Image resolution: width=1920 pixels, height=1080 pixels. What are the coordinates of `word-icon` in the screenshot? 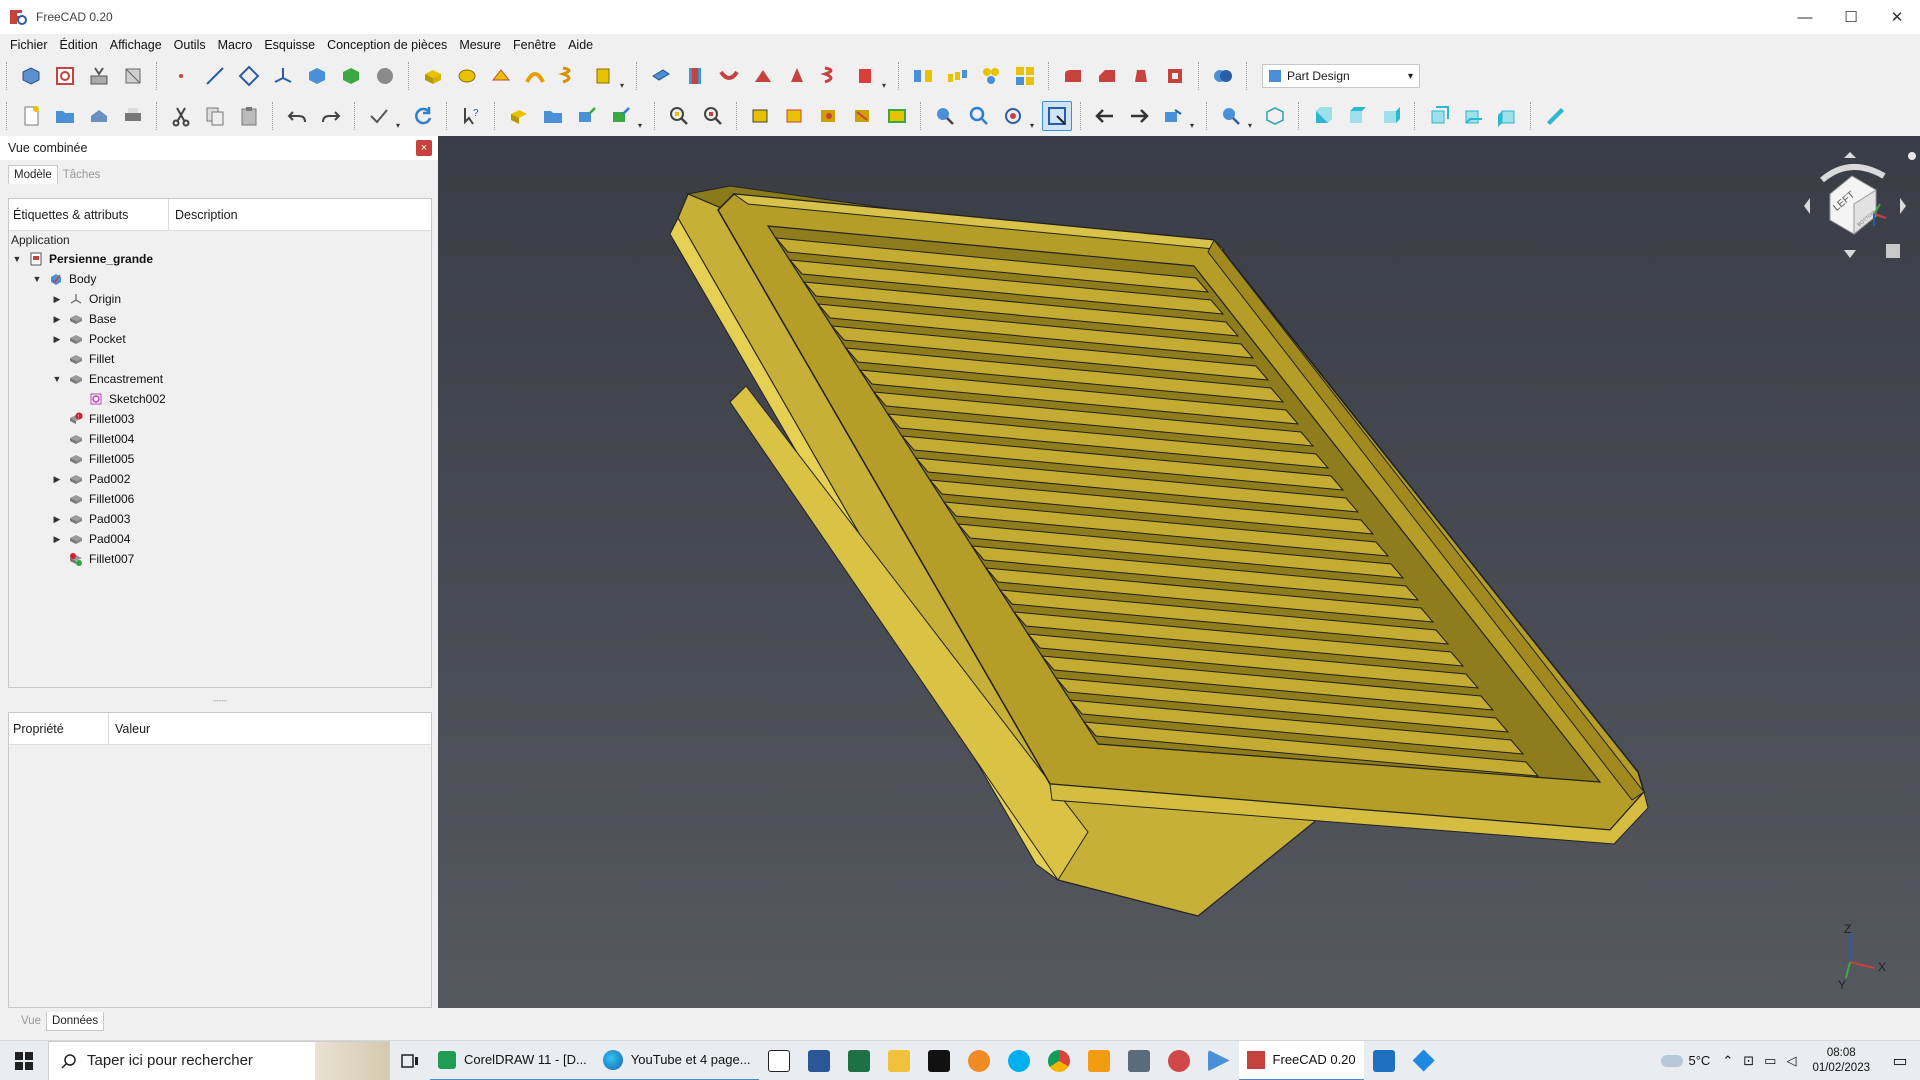 It's located at (819, 1060).